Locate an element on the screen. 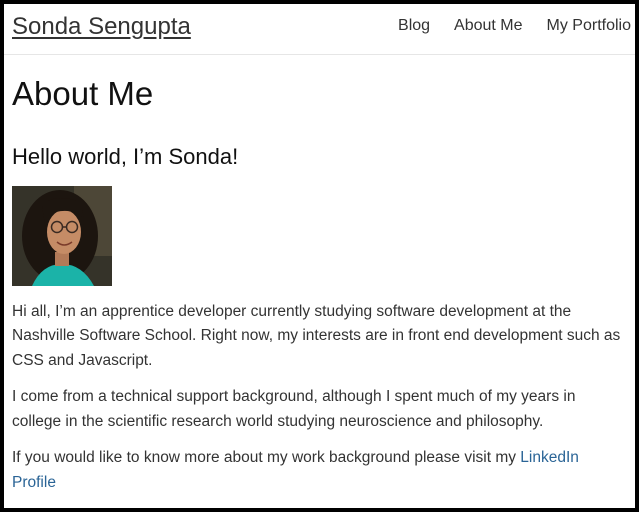 The height and width of the screenshot is (512, 639). nav-my-portfolio-link: My Portfolio is located at coordinates (589, 26).